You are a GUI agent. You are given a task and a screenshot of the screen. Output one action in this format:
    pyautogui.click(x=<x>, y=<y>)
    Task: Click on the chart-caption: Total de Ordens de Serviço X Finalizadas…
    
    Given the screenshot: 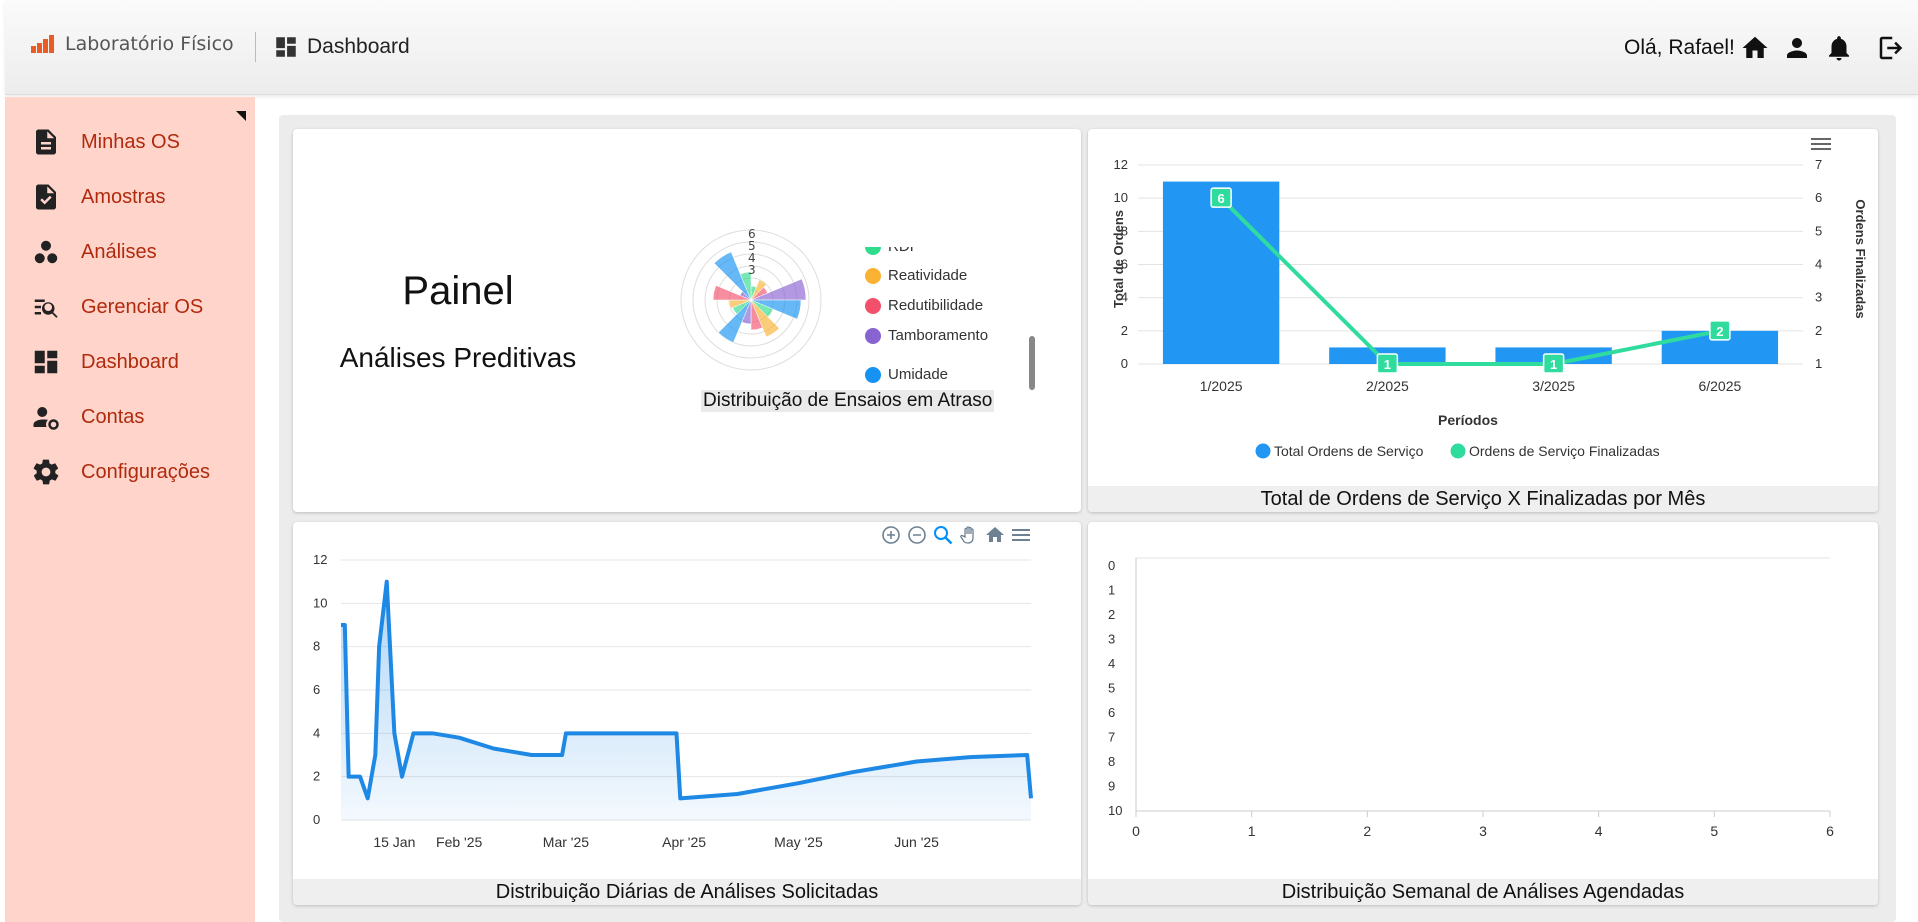 What is the action you would take?
    pyautogui.click(x=1483, y=499)
    